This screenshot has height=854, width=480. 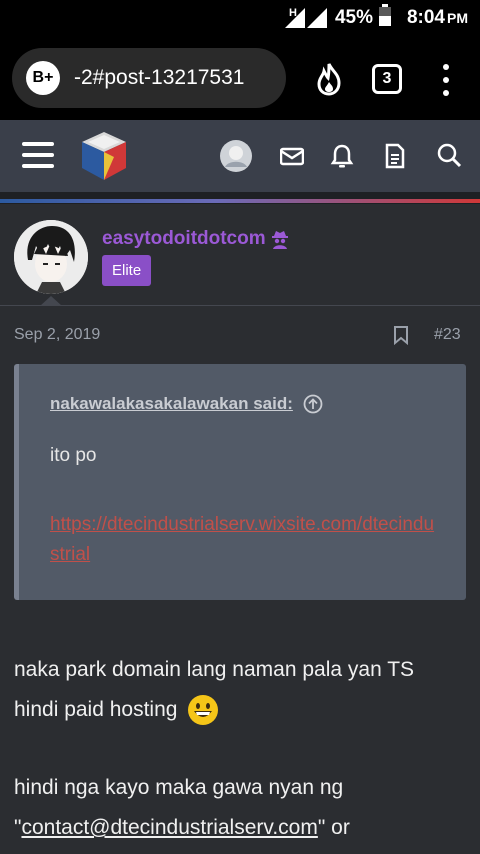 I want to click on post-meta: Sep 2, 2019 #23, so click(x=240, y=334).